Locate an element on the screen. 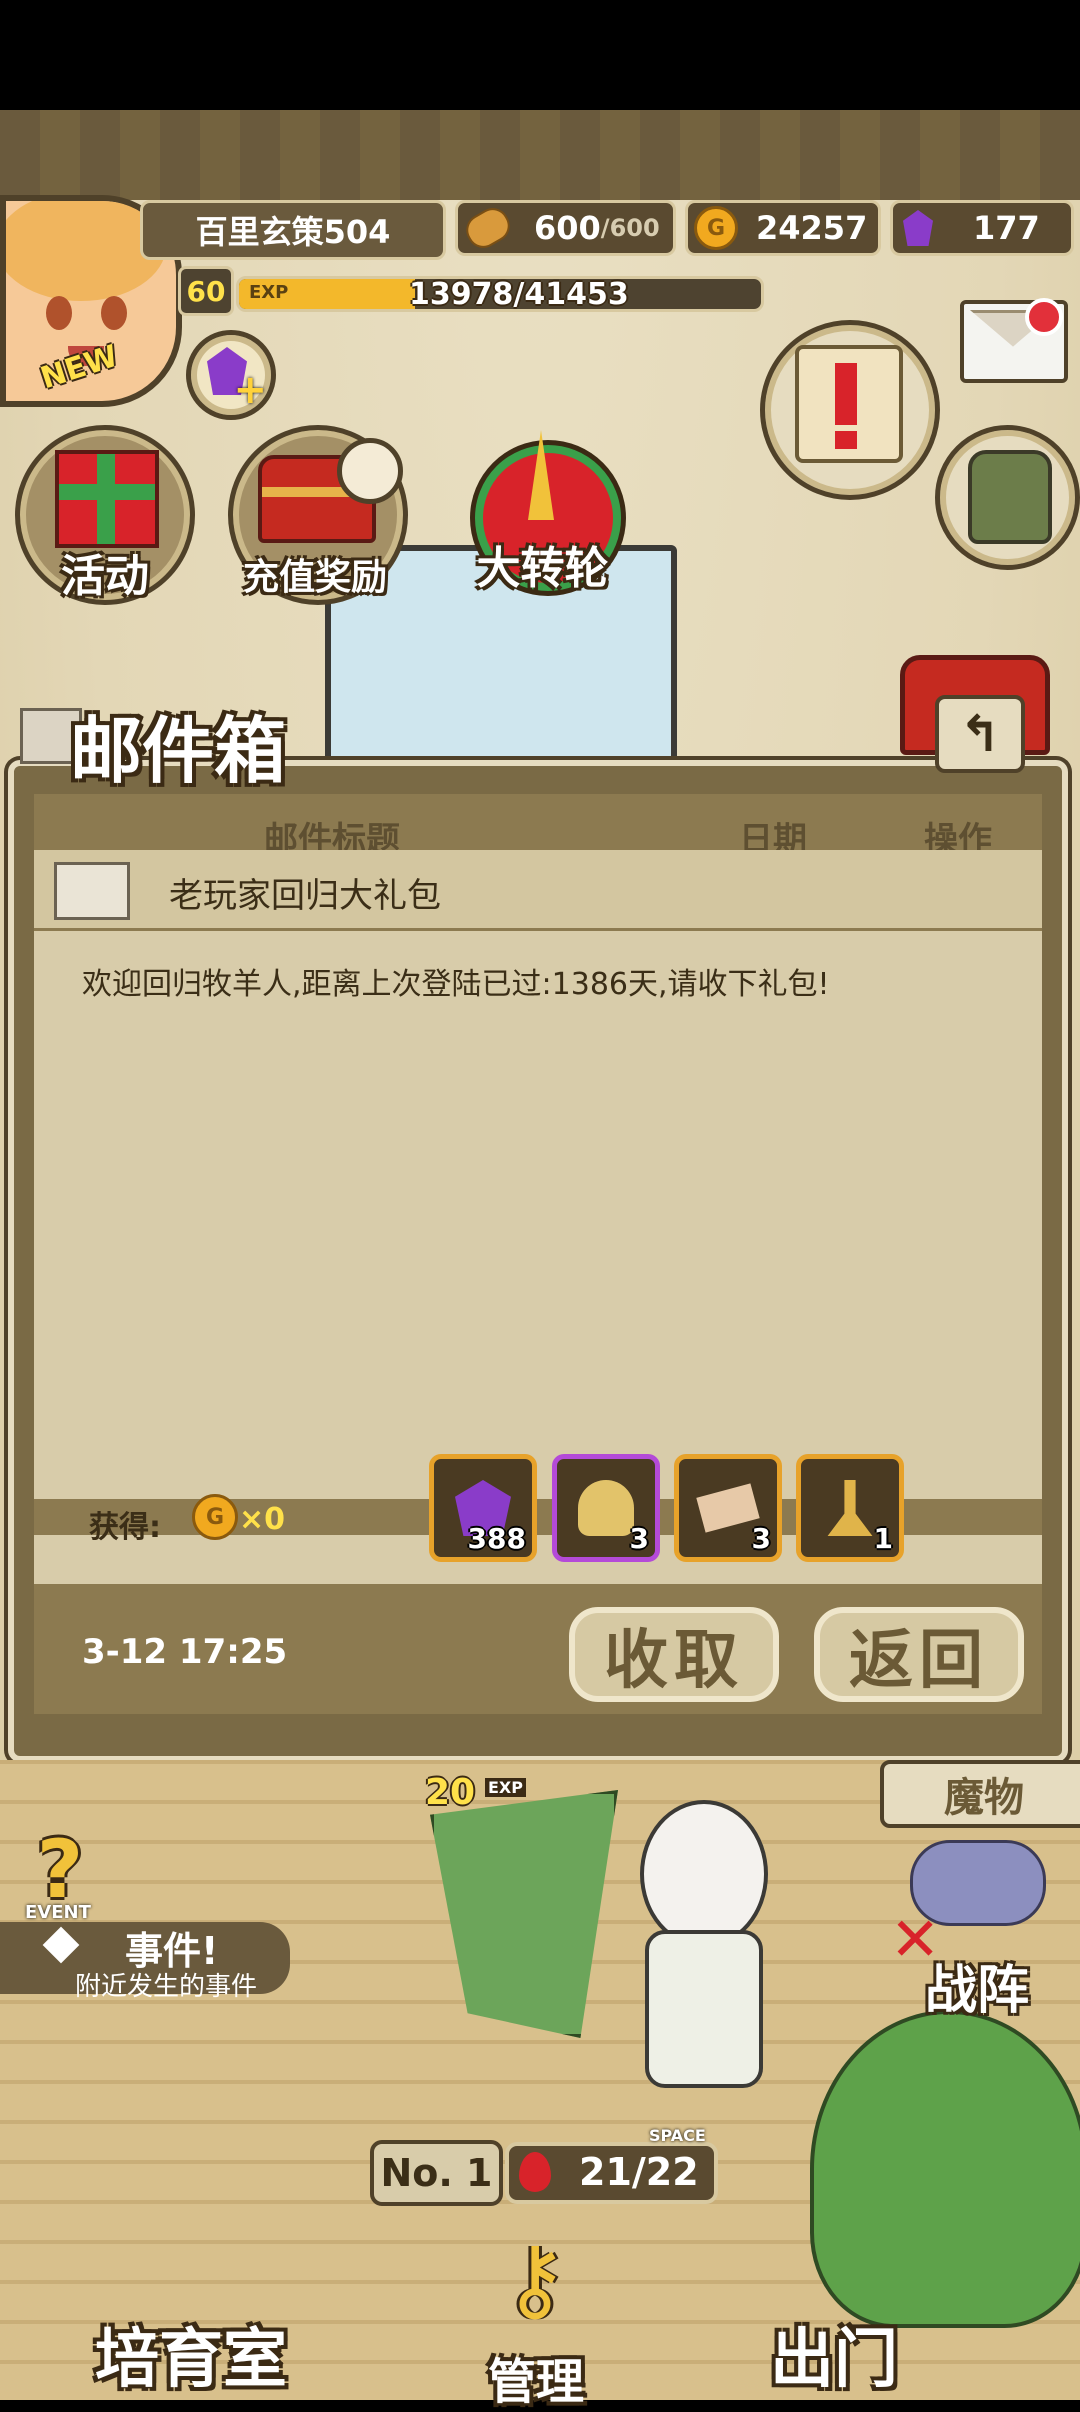 The width and height of the screenshot is (1080, 2412). gold-value: 24257 is located at coordinates (812, 228).